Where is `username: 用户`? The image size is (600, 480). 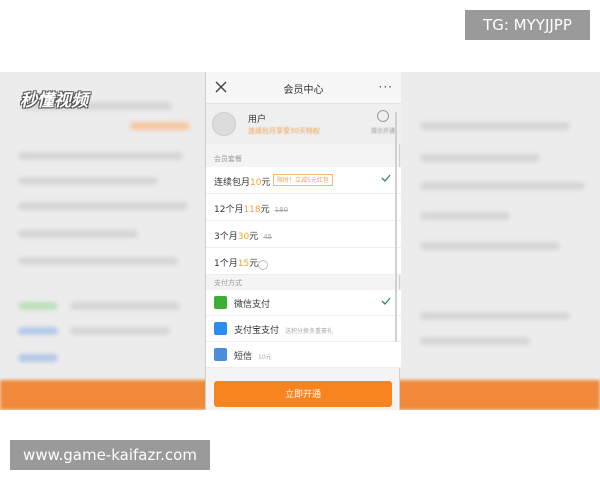
username: 用户 is located at coordinates (257, 120).